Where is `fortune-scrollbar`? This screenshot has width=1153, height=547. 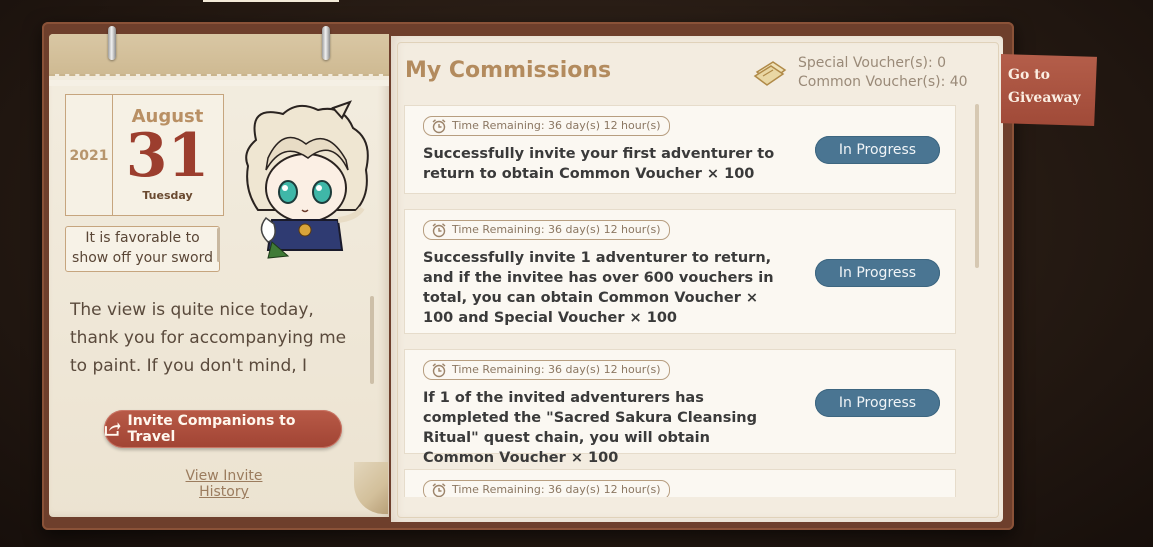 fortune-scrollbar is located at coordinates (218, 245).